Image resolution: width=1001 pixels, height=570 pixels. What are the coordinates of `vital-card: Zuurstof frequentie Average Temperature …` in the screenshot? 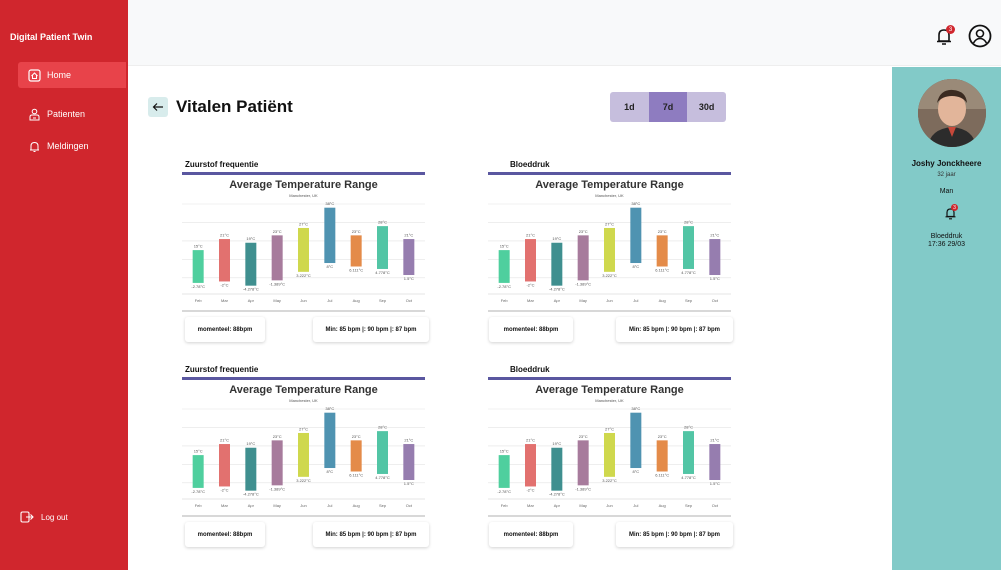 It's located at (305, 255).